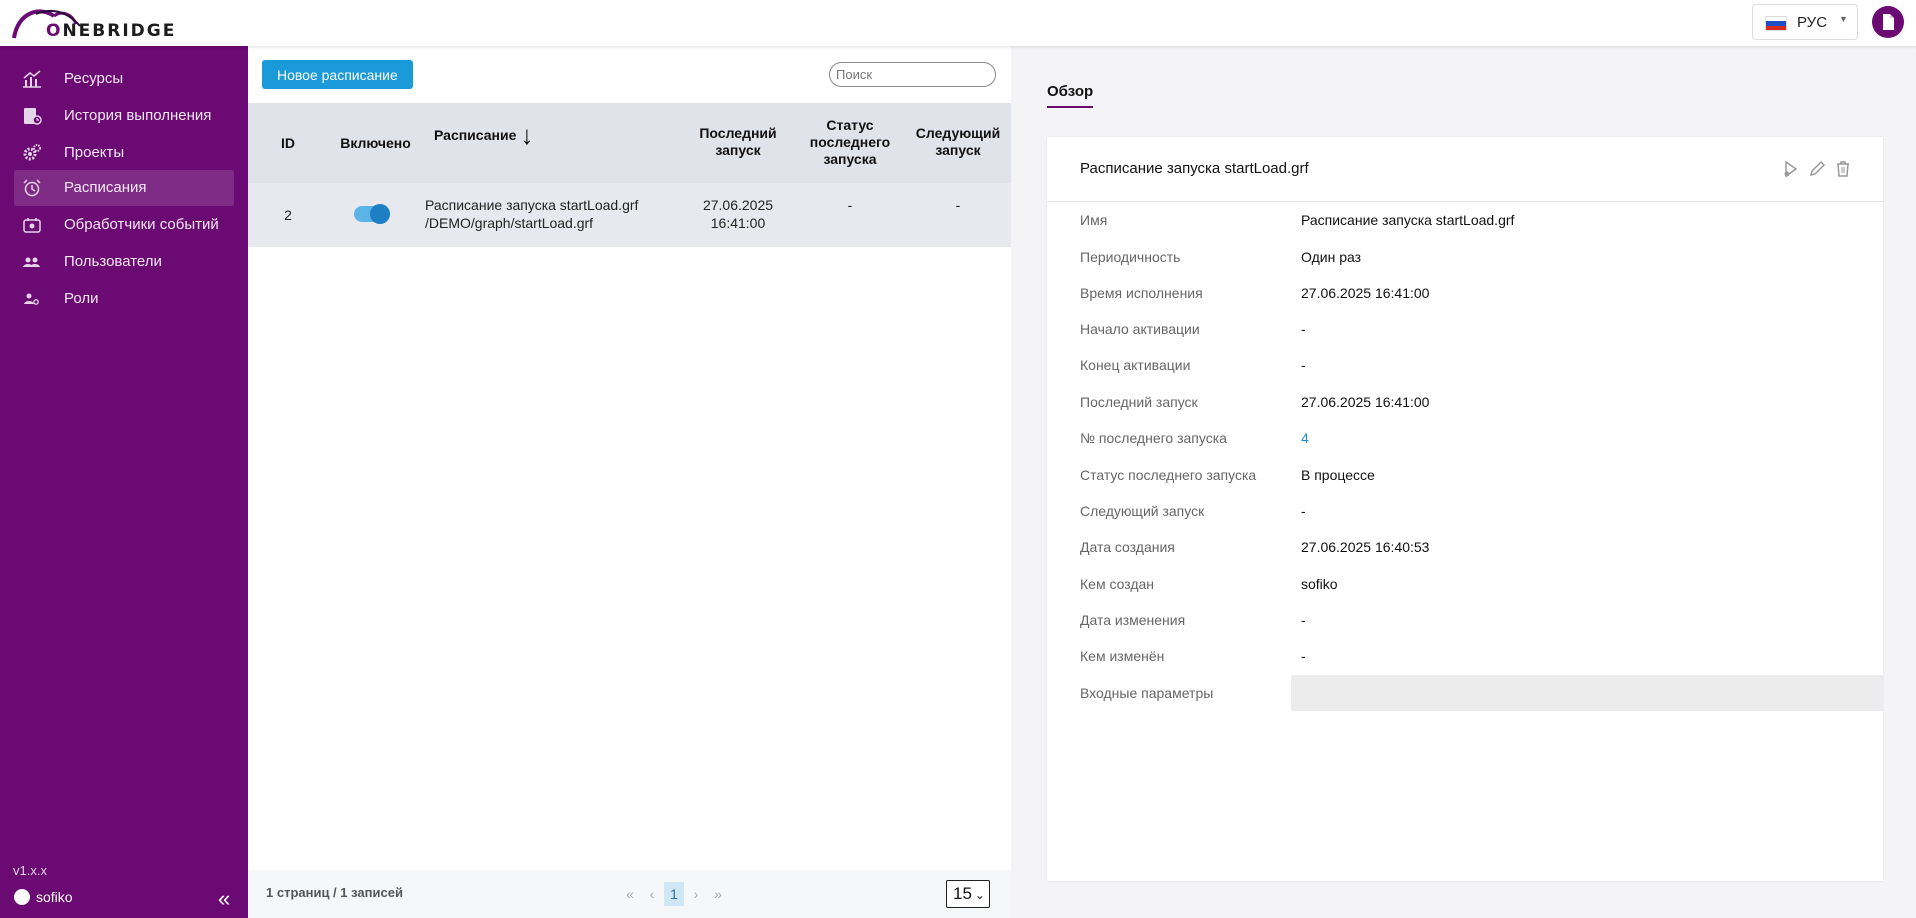  Describe the element at coordinates (1135, 365) in the screenshot. I see `field-label-activation-end: Конец активации` at that location.